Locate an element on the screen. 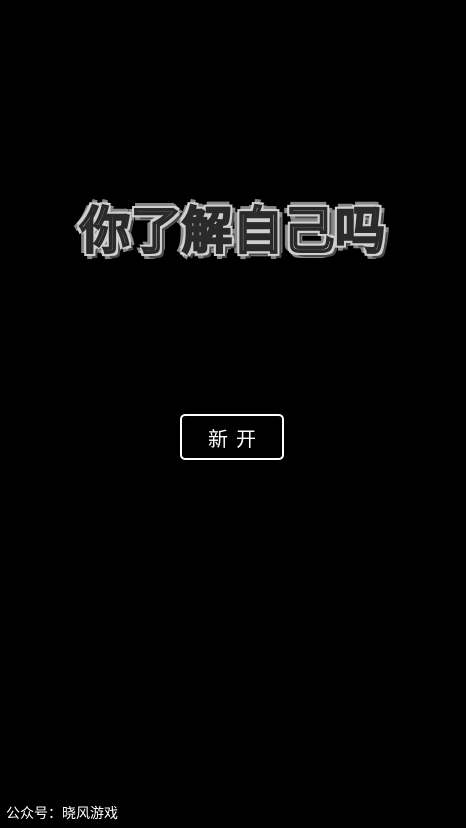 The width and height of the screenshot is (466, 828). game-title: 你了解自己吗 is located at coordinates (232, 231).